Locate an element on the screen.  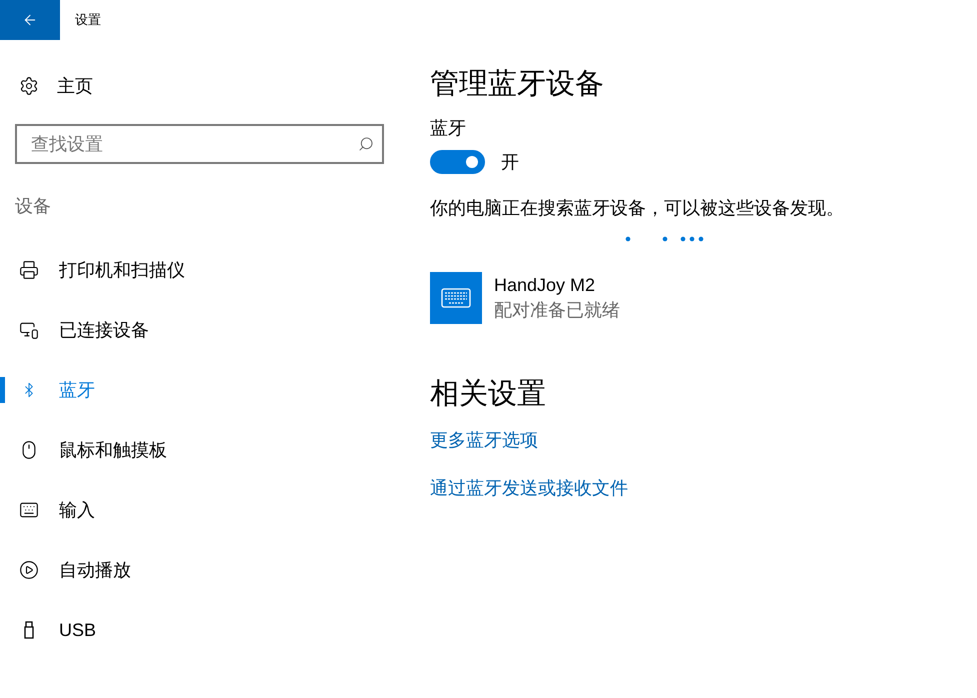
related-settings-heading: 相关设置 is located at coordinates (488, 394).